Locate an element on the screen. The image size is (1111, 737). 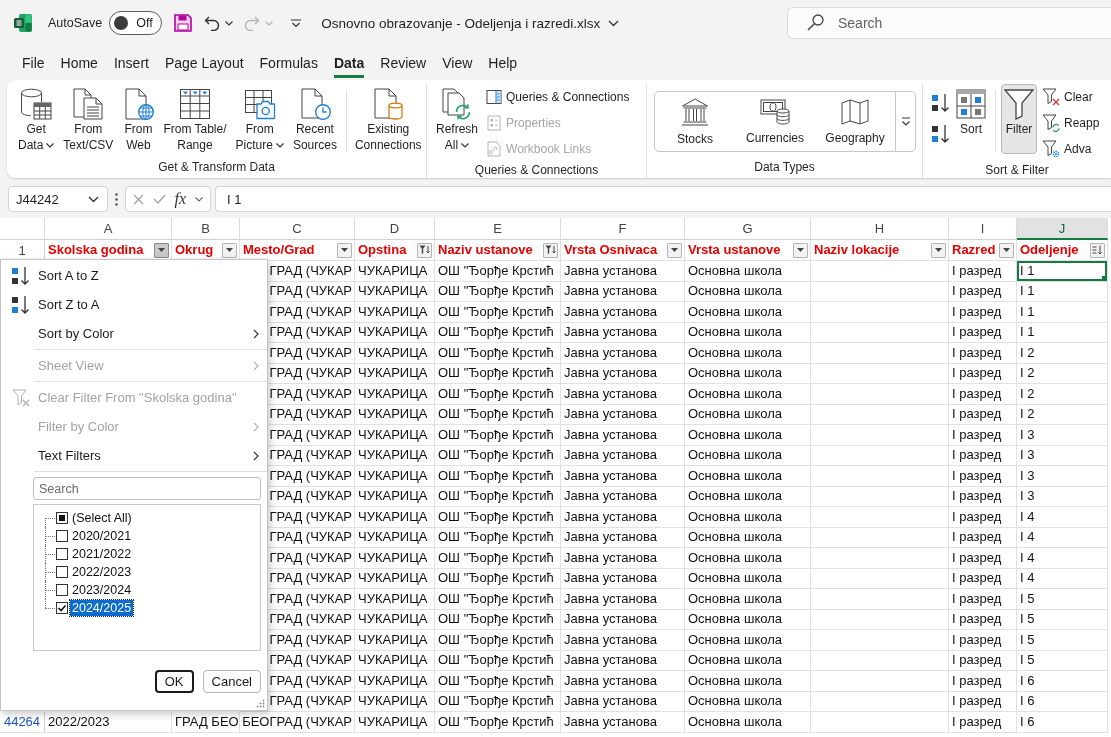
sort-ascending-icon is located at coordinates (941, 102).